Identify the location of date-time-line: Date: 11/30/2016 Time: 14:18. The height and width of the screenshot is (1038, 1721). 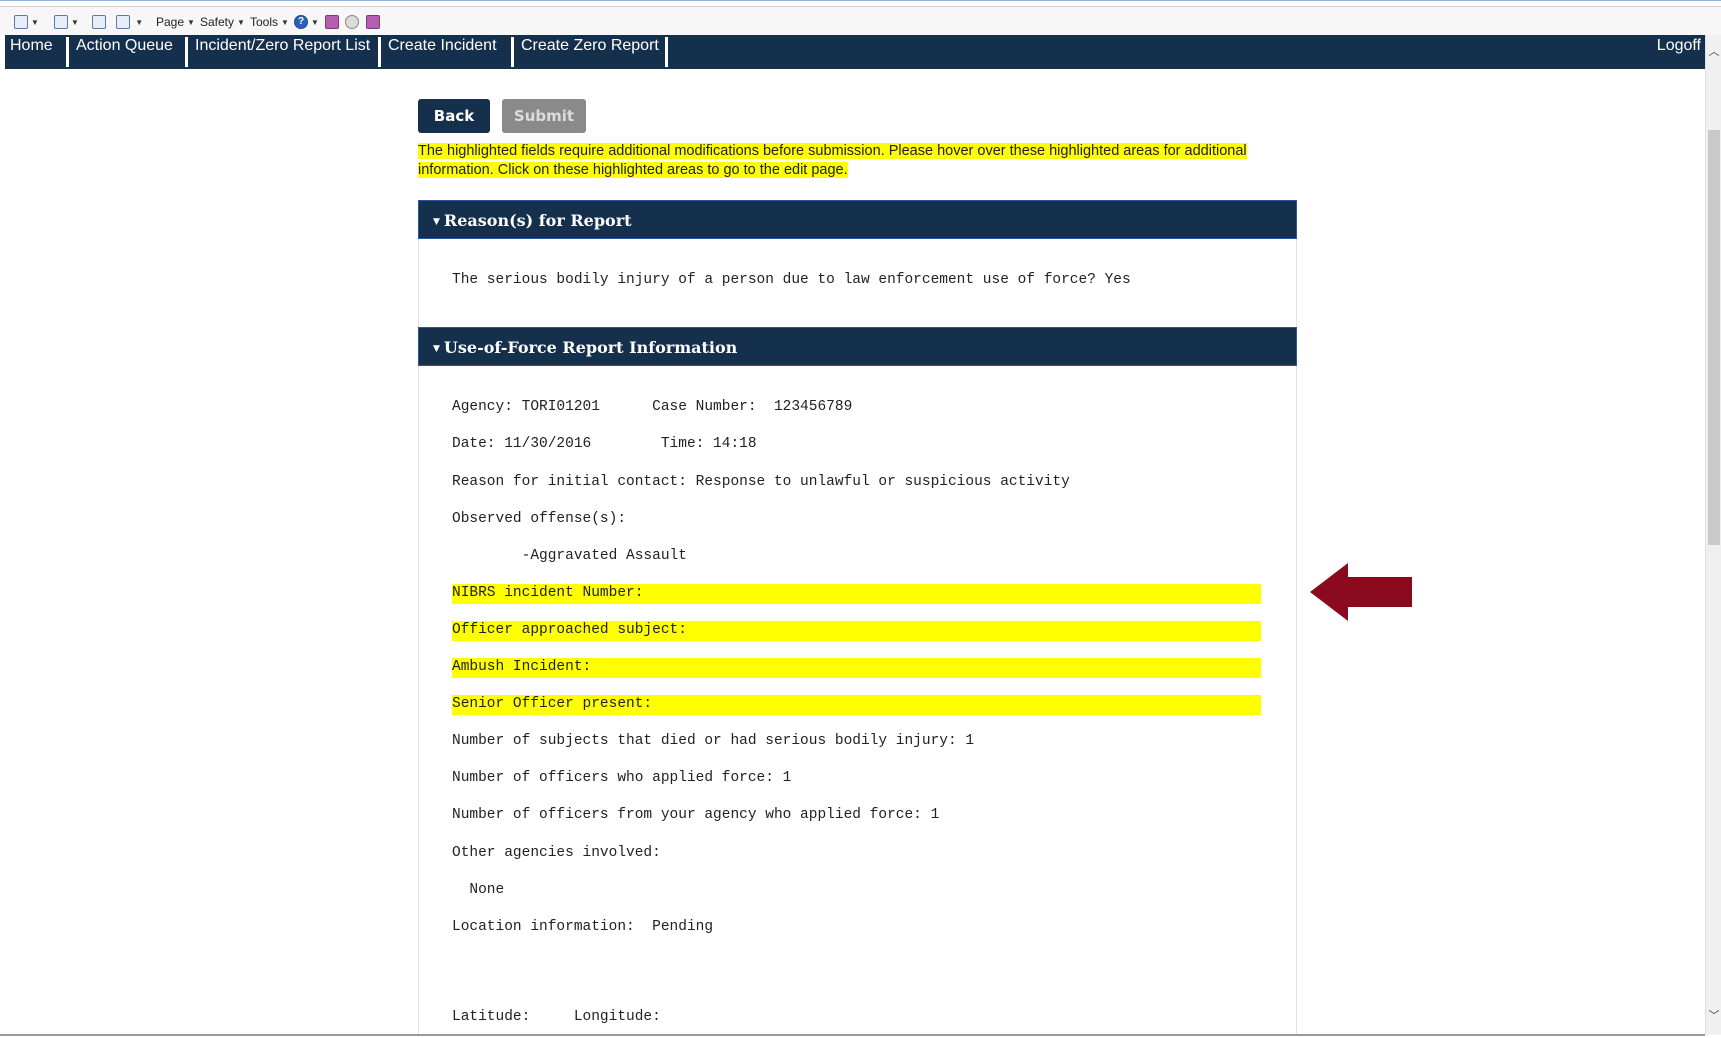
(604, 444).